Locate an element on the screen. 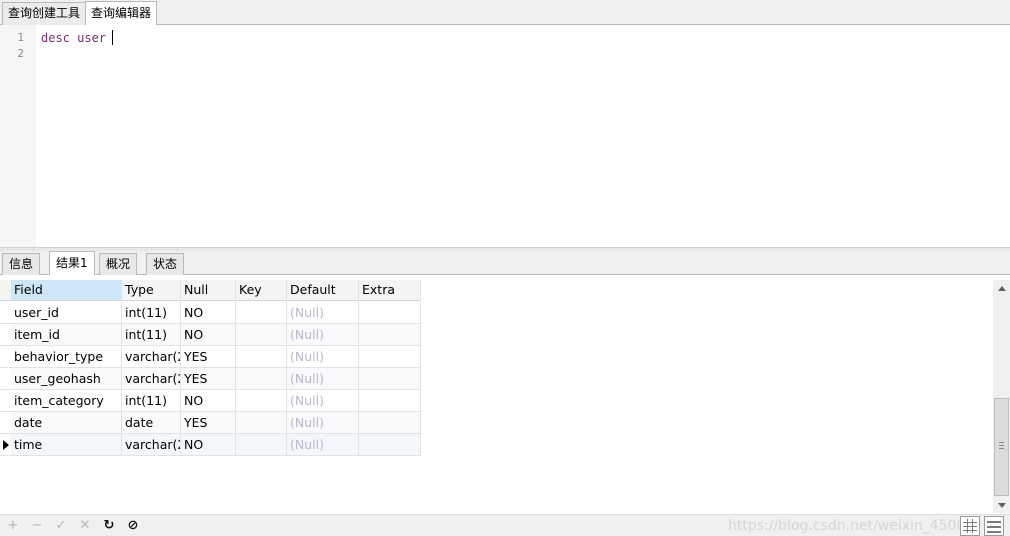 The image size is (1010, 536). table-row: behavior_typevarchar(20)YES (Null) is located at coordinates (211, 357).